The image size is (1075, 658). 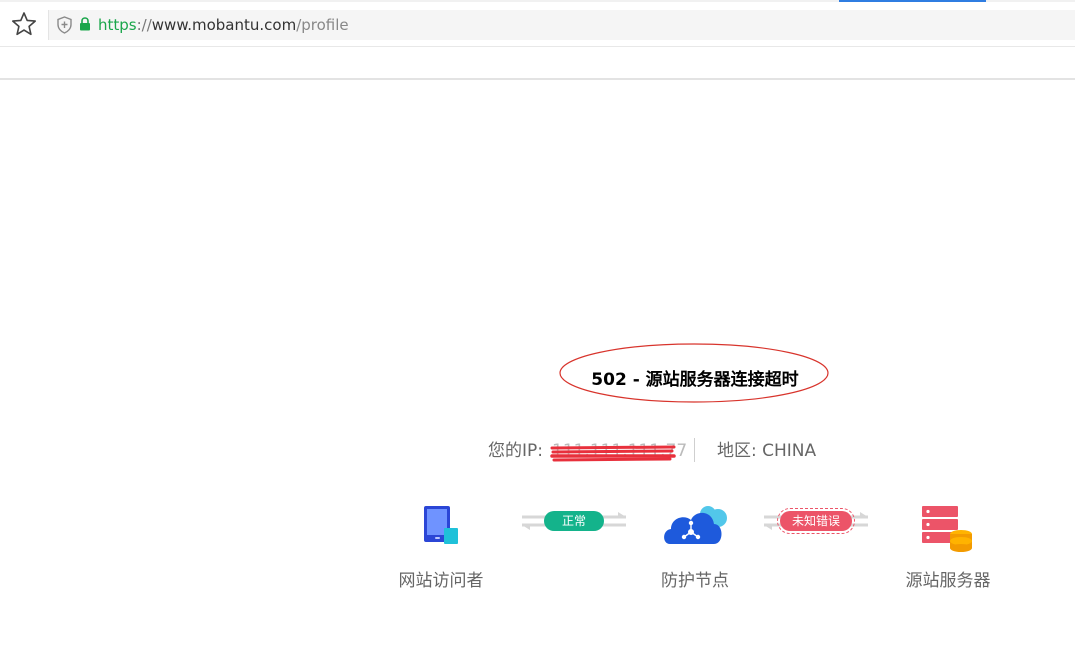 What do you see at coordinates (695, 525) in the screenshot?
I see `cloud-node-icon` at bounding box center [695, 525].